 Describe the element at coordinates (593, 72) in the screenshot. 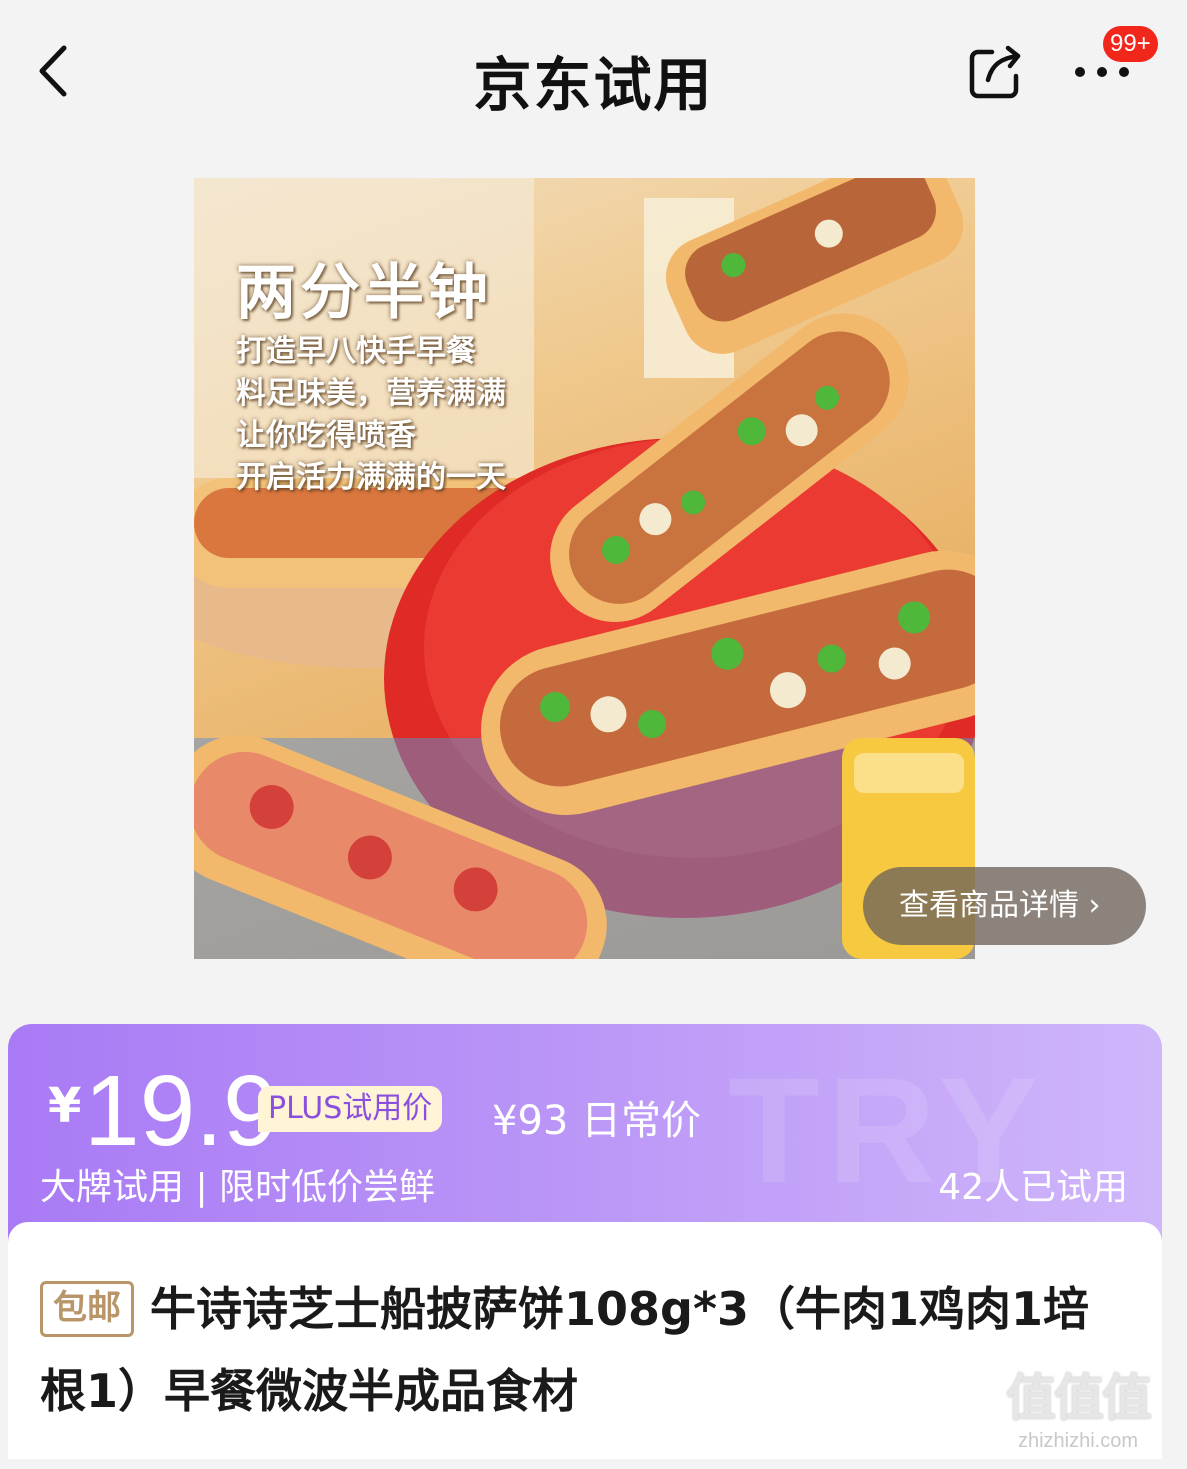

I see `top-nav-bar: 京东试用 99+` at that location.